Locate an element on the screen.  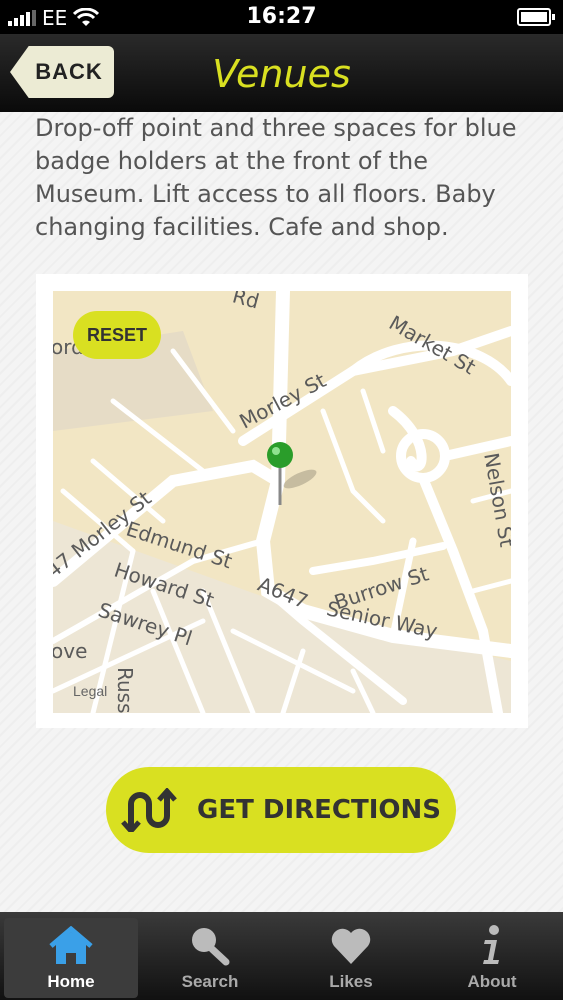
status-time: 16:27 is located at coordinates (281, 16).